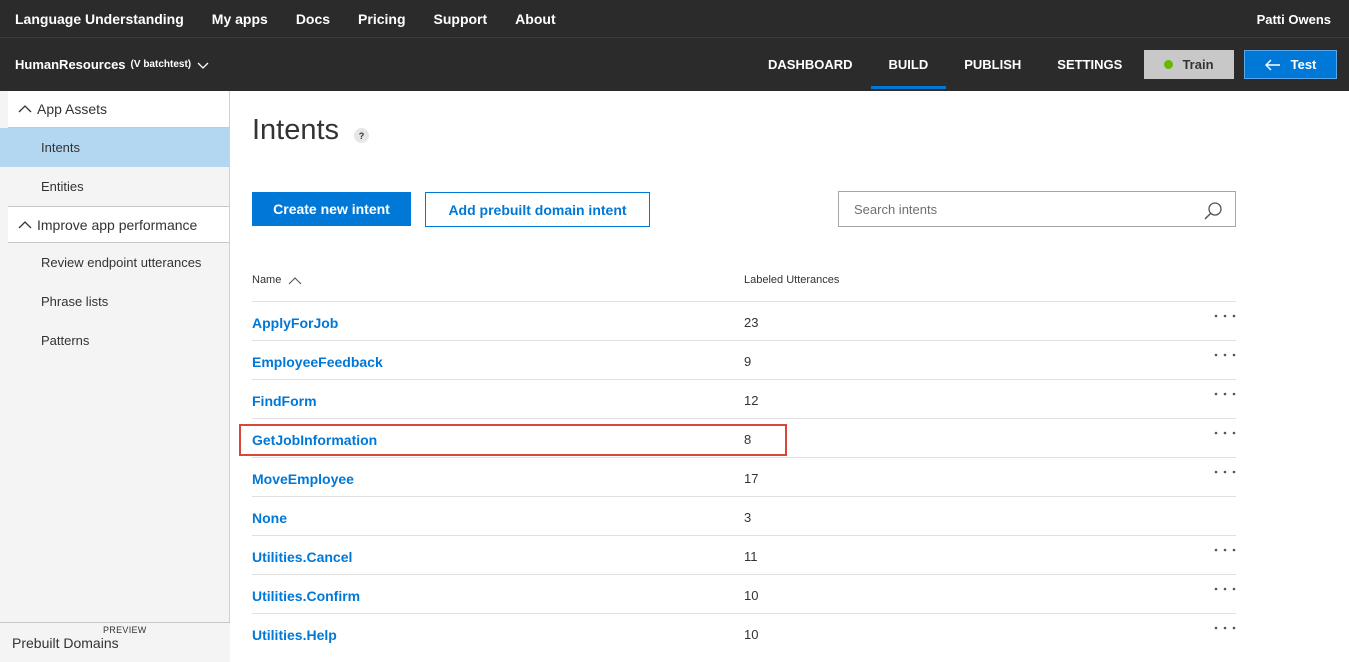 The width and height of the screenshot is (1349, 662). Describe the element at coordinates (810, 64) in the screenshot. I see `tab-dashboard: DASHBOARD` at that location.